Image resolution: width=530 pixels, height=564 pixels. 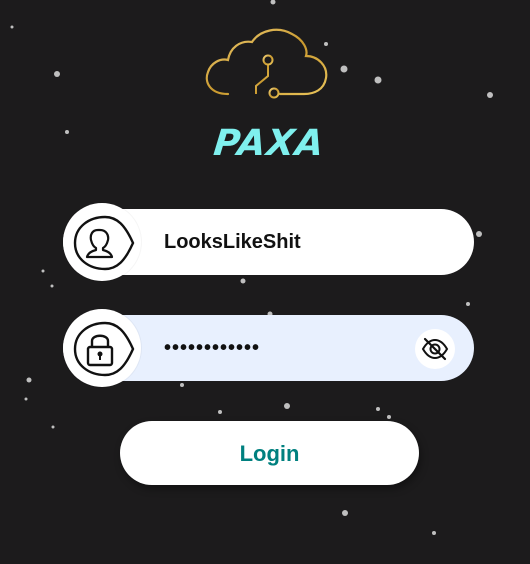 What do you see at coordinates (268, 348) in the screenshot?
I see `password-field: ••••••••••••` at bounding box center [268, 348].